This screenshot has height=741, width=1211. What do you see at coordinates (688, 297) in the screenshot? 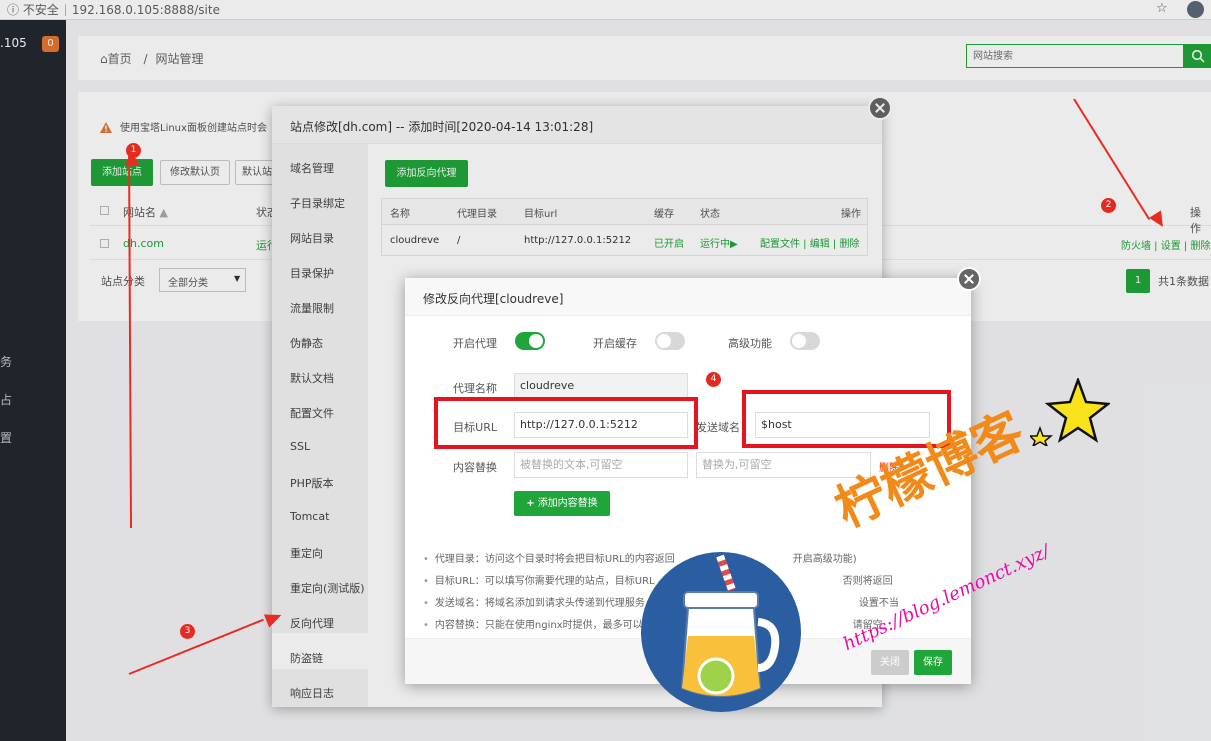
I see `proxy-modal-title-bar: 修改反向代理[cloudreve]` at bounding box center [688, 297].